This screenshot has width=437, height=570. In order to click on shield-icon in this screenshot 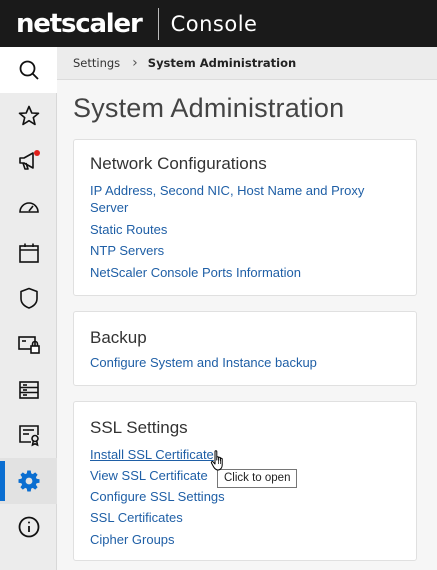, I will do `click(28, 298)`.